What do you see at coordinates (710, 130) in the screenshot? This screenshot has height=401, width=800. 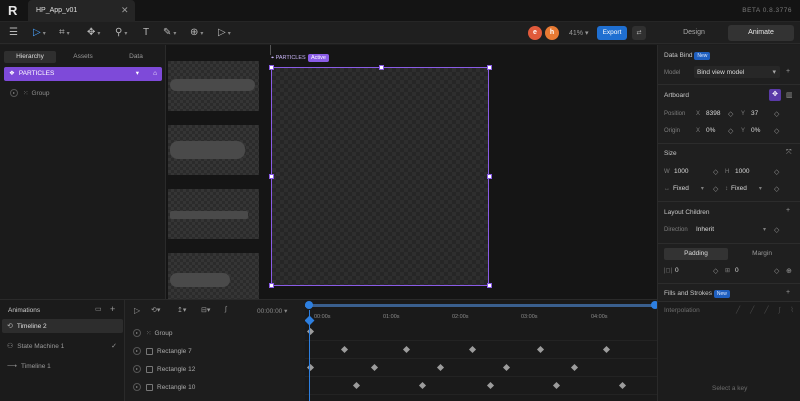 I see `origin-x-input: 0%` at bounding box center [710, 130].